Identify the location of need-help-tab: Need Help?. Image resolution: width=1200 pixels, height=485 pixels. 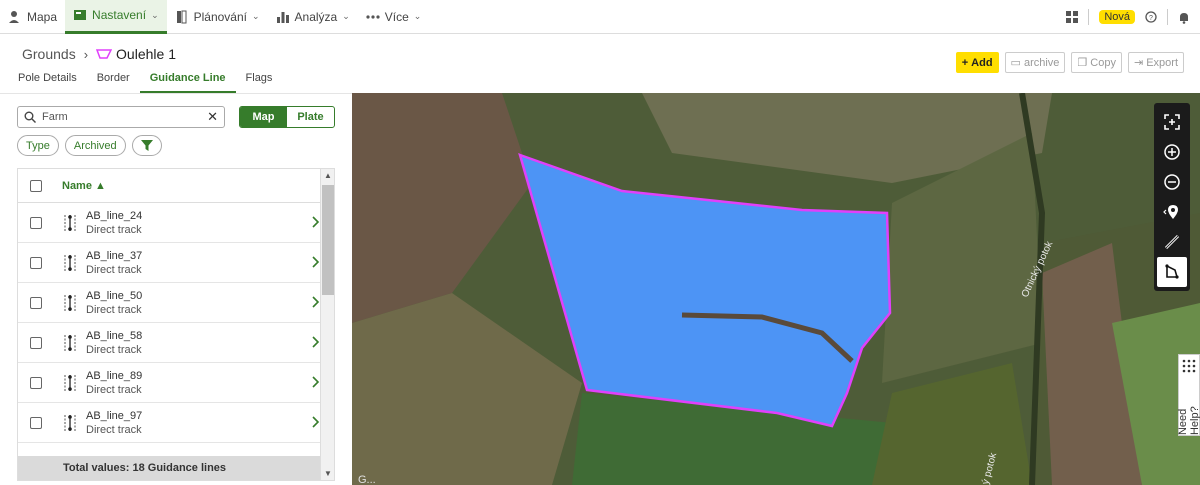
(1188, 395).